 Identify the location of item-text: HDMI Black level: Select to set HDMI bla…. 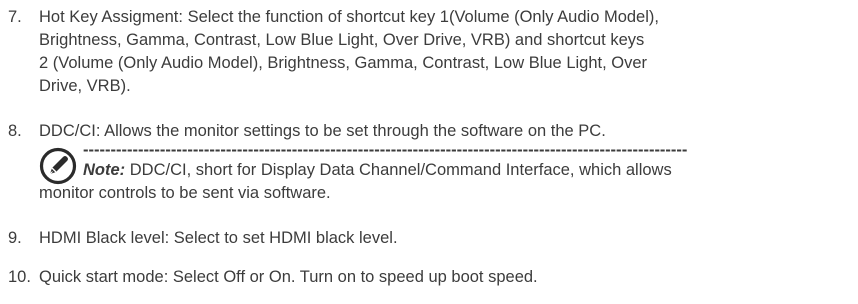
(439, 238).